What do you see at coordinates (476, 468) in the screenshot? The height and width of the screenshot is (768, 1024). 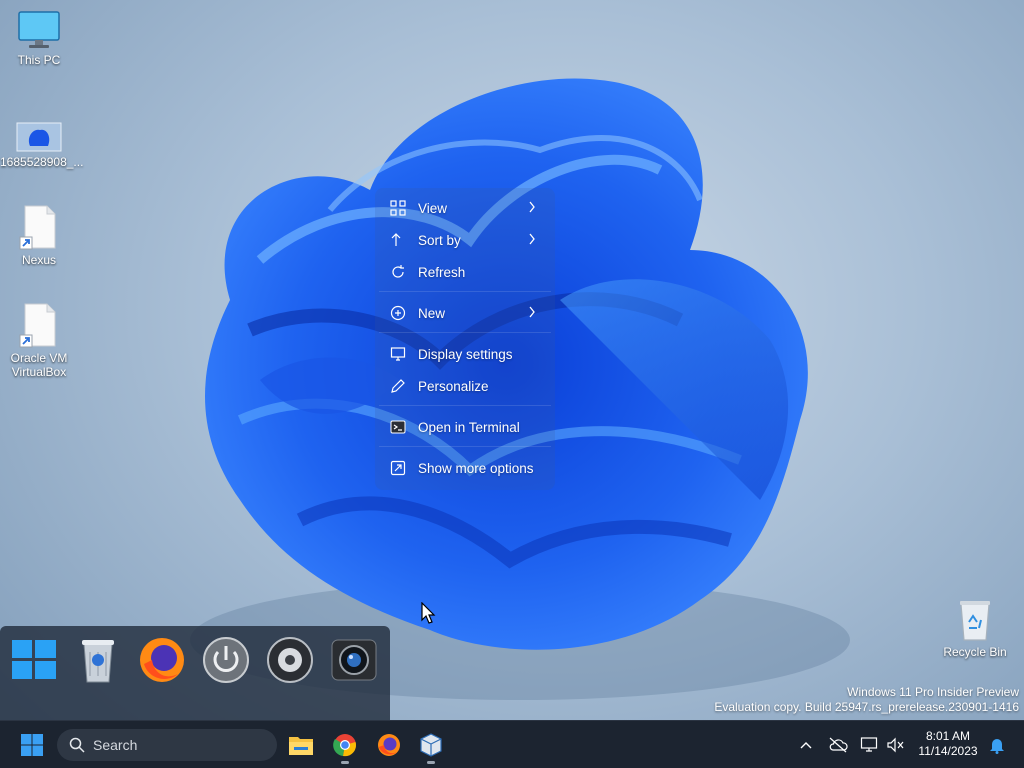 I see `menu-item-label: Show more options` at bounding box center [476, 468].